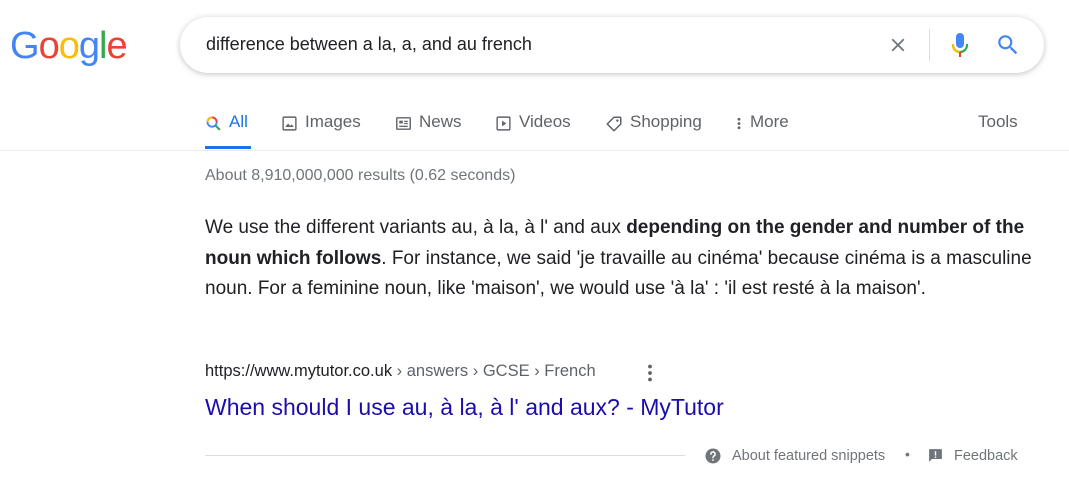  I want to click on logo-letter: G, so click(25, 46).